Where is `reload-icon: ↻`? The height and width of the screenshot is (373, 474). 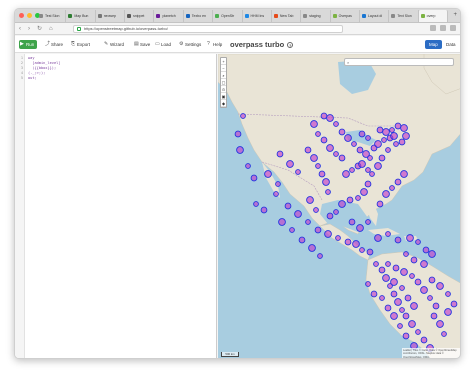 reload-icon: ↻ is located at coordinates (39, 29).